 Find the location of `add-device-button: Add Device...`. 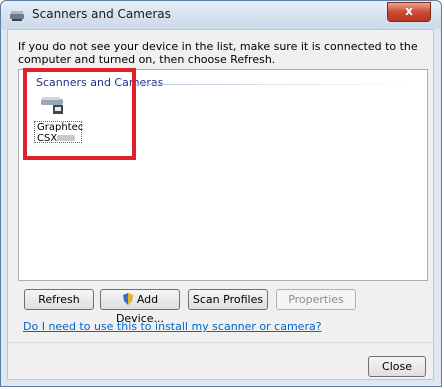

add-device-button: Add Device... is located at coordinates (140, 307).